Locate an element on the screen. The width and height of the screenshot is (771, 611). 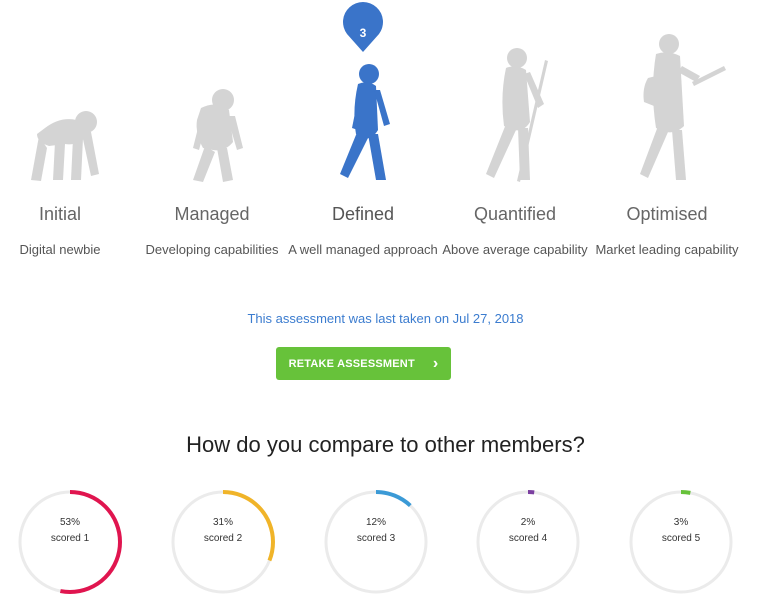
score-1-donut: 53% scored 1 is located at coordinates (70, 542).